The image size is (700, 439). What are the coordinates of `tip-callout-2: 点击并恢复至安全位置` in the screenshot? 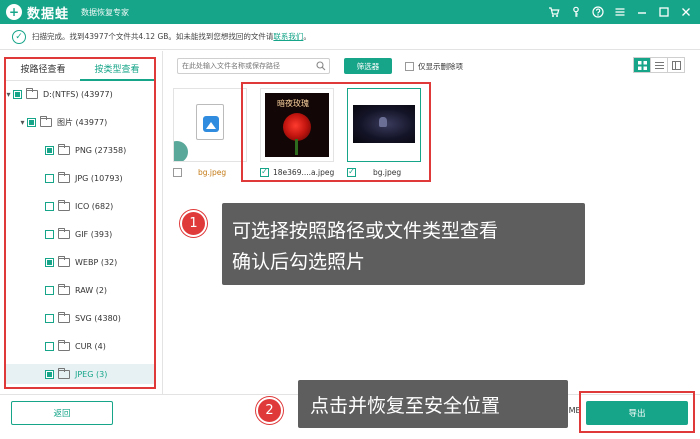 It's located at (433, 404).